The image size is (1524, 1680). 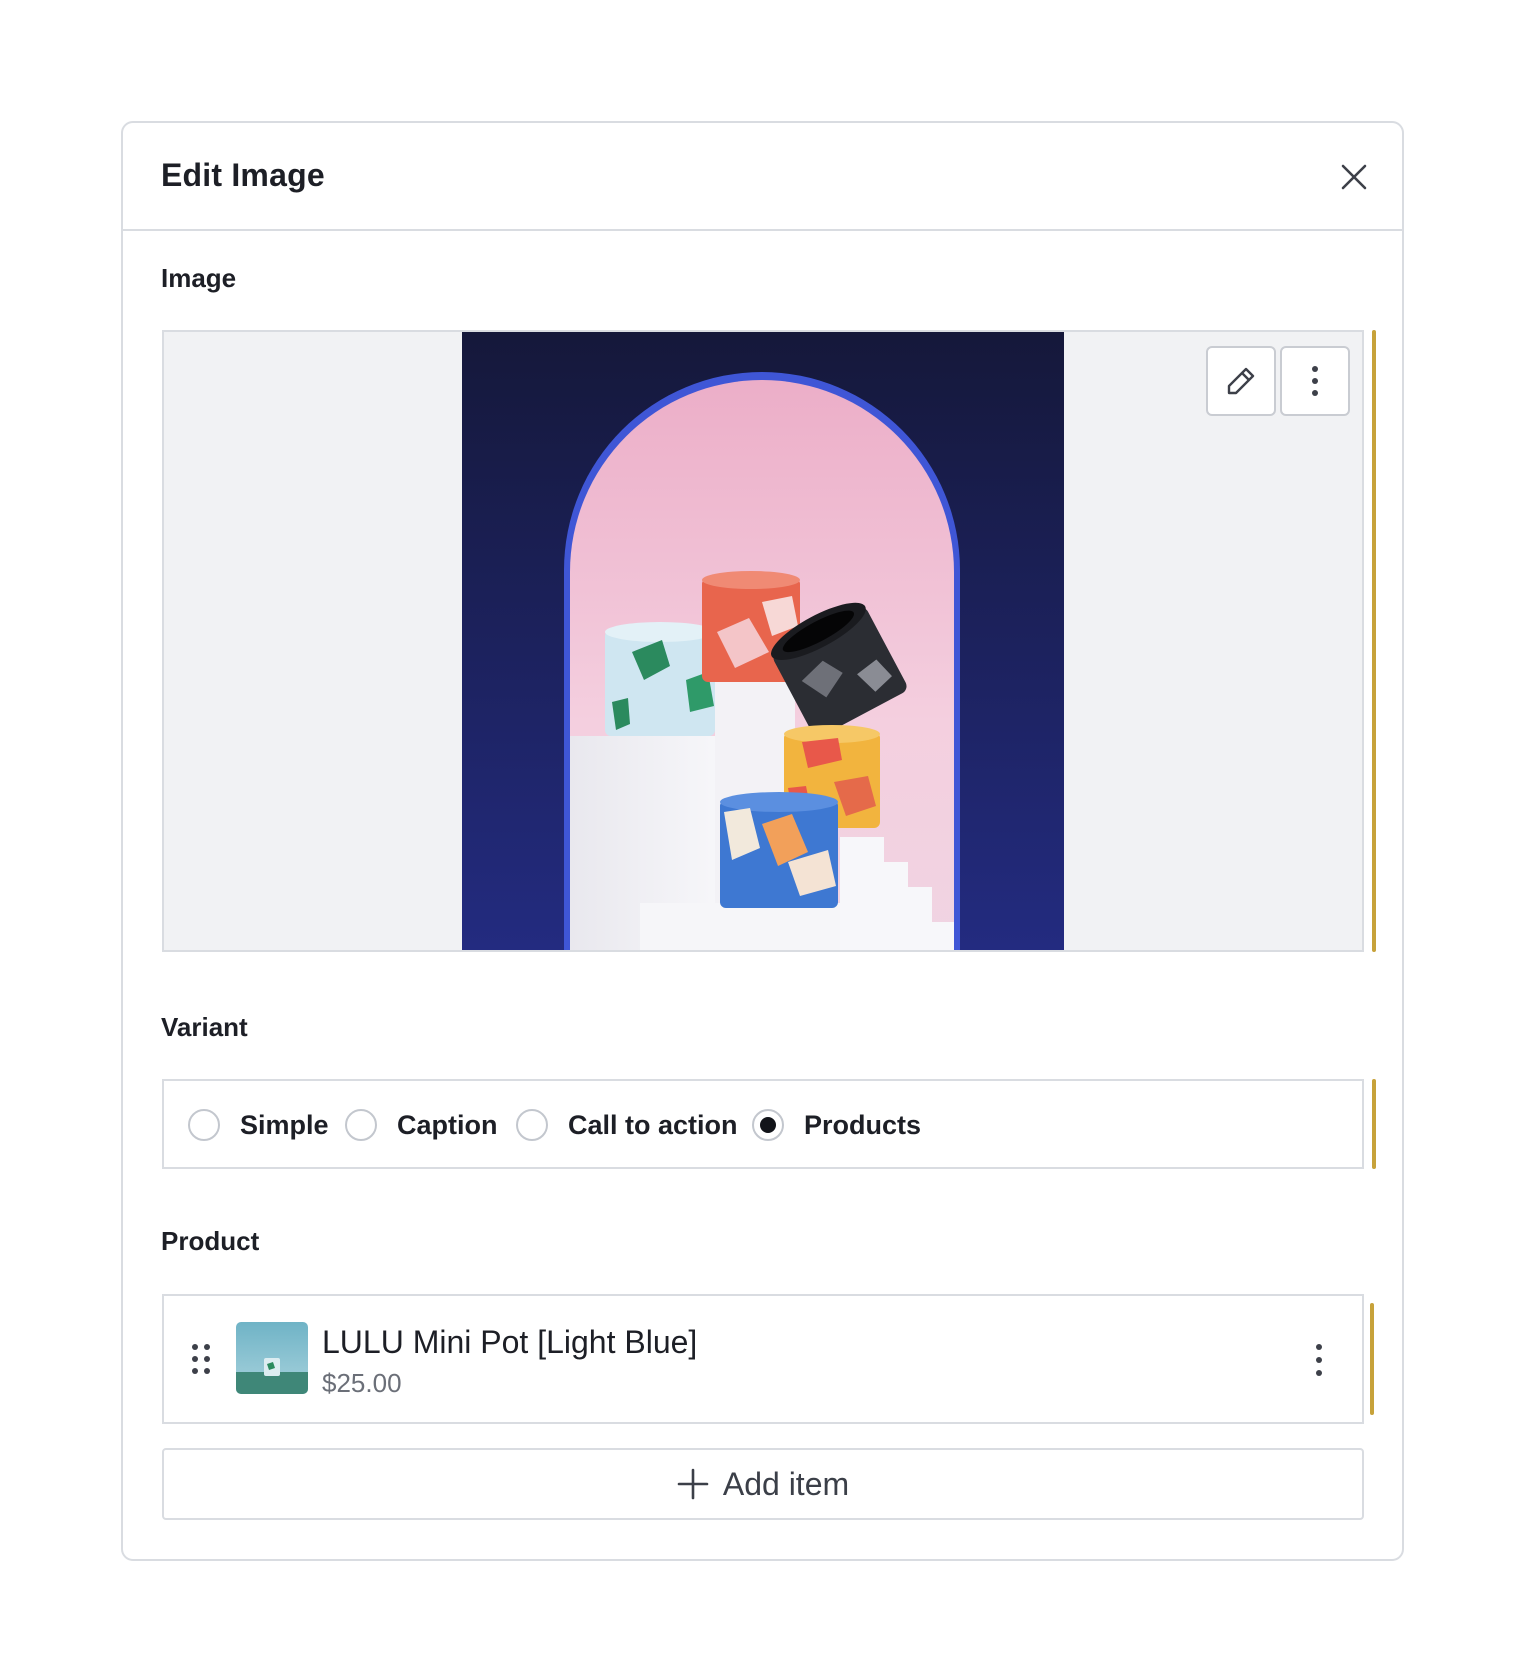 I want to click on variant-option-label: Caption, so click(x=447, y=1124).